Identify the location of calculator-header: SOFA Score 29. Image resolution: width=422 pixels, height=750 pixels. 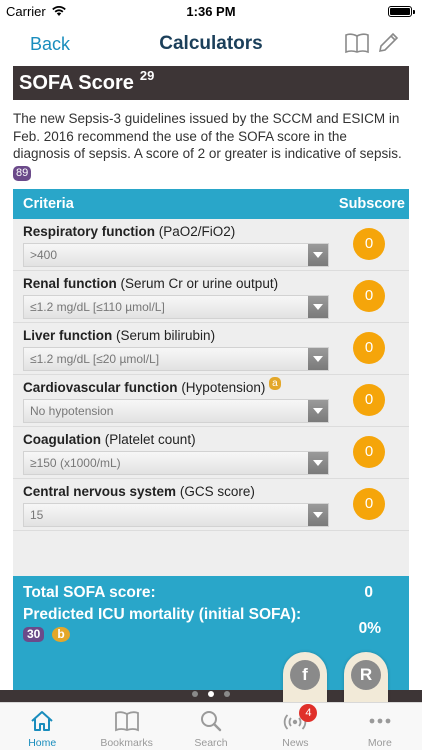
(211, 83).